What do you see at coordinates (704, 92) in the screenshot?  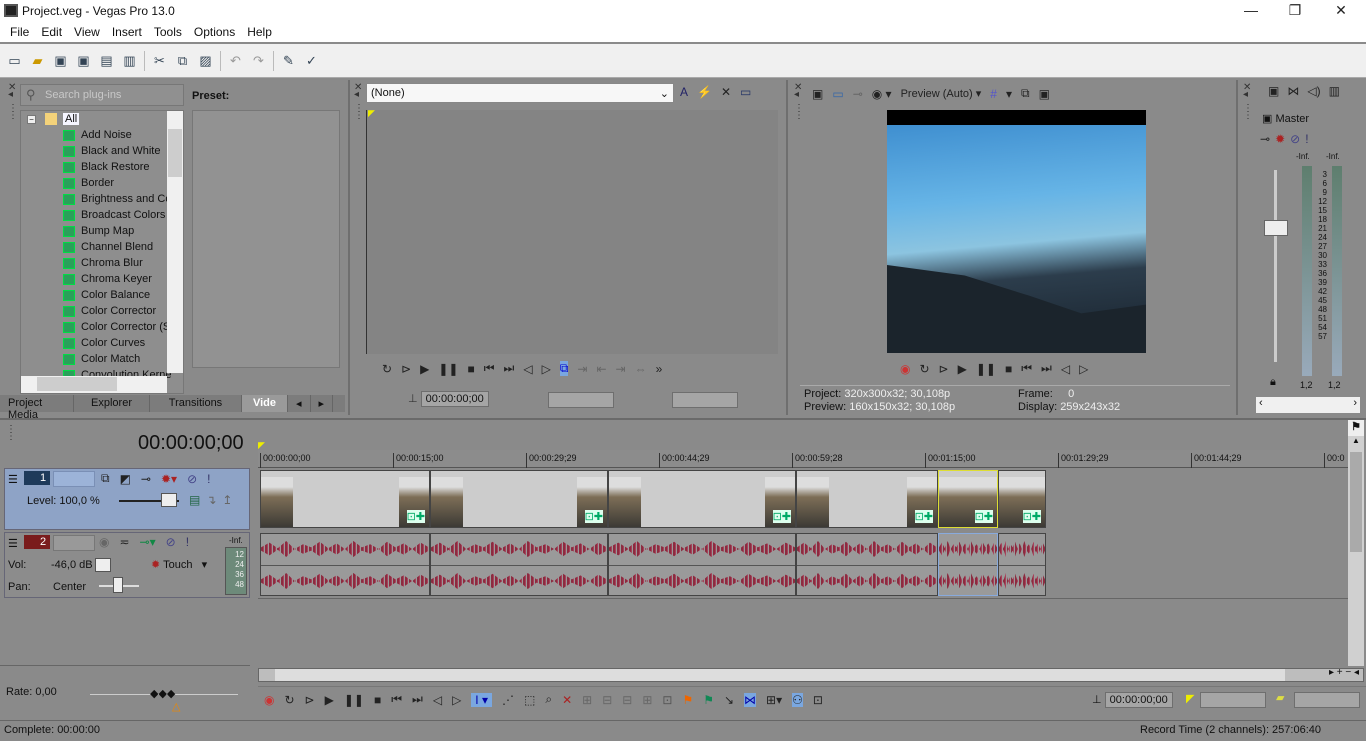 I see `fx-icon: ⚡` at bounding box center [704, 92].